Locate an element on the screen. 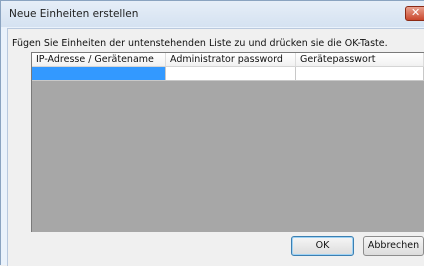  close-icon: ✕ is located at coordinates (416, 12).